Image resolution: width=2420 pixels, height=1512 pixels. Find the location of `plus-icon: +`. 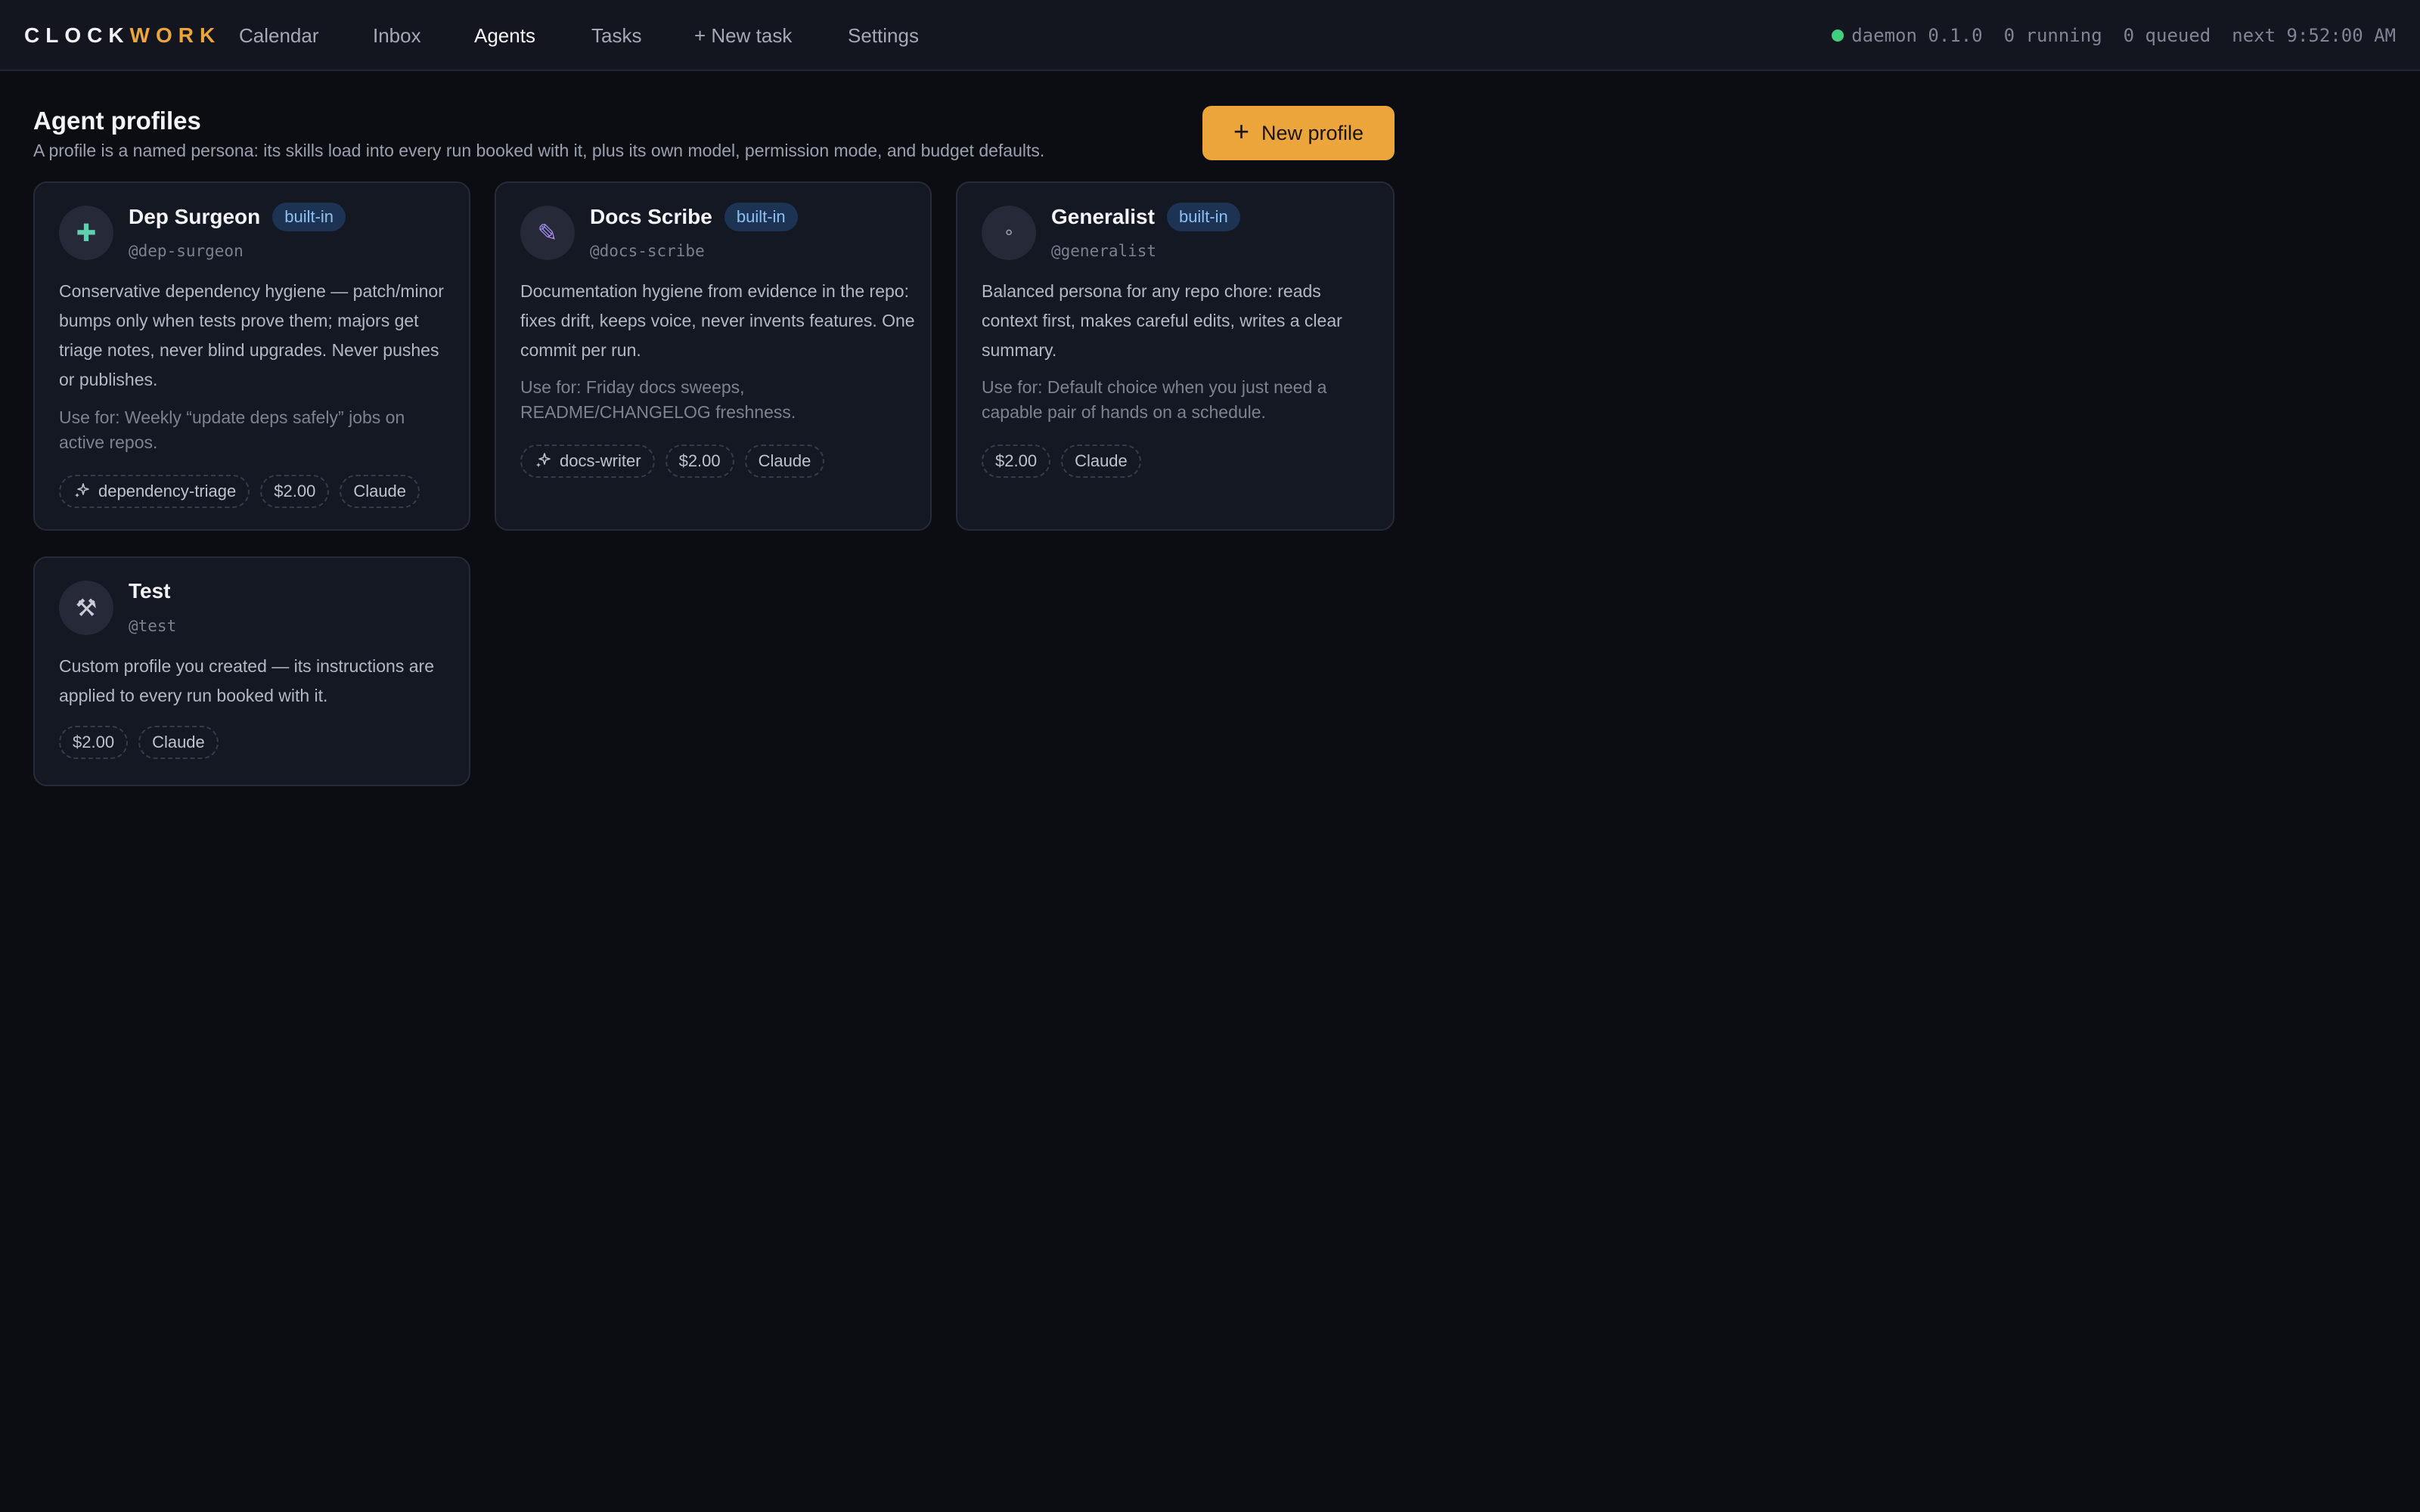

plus-icon: + is located at coordinates (1241, 131).